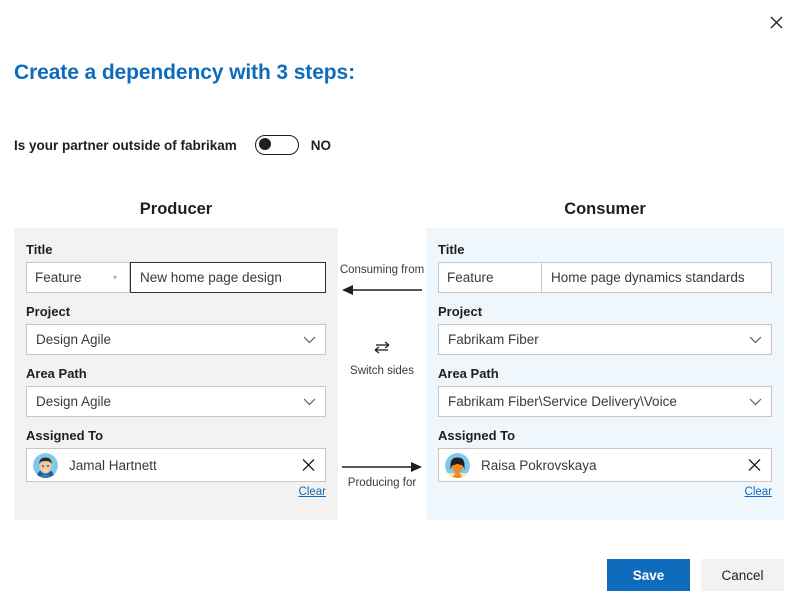 This screenshot has width=798, height=612. I want to click on consumer-project-label: Project, so click(460, 311).